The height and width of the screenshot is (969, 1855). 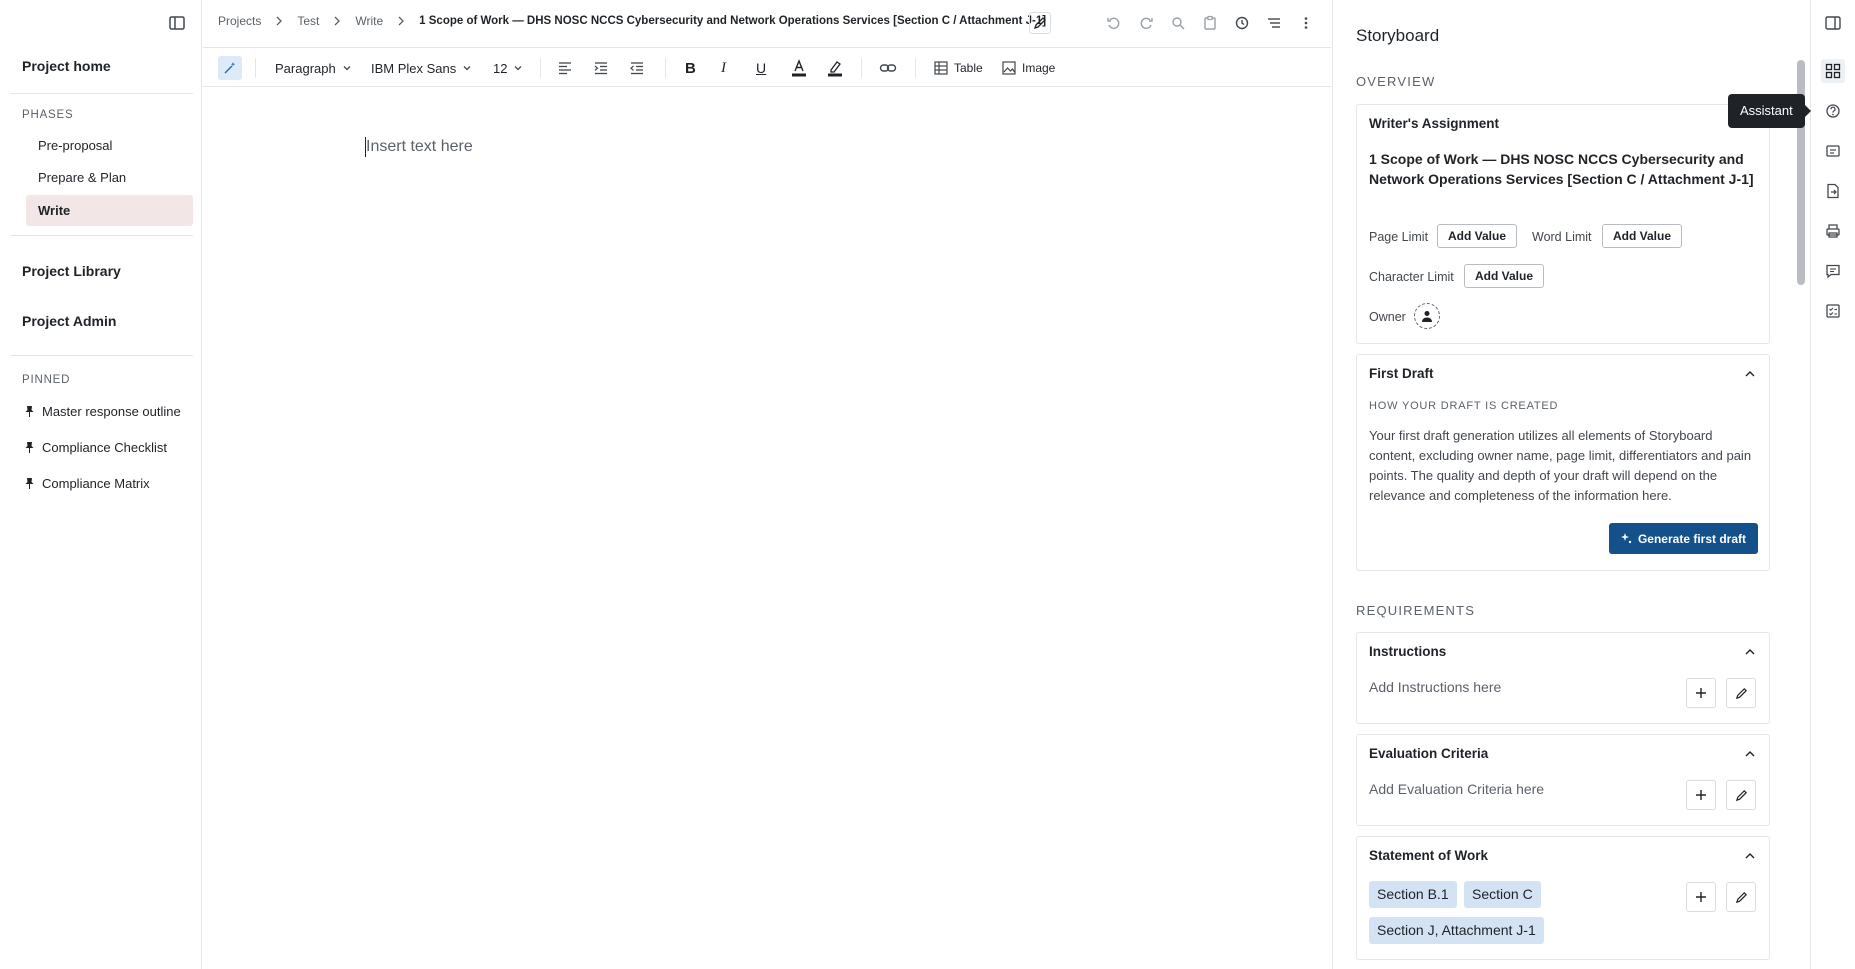 What do you see at coordinates (1429, 753) in the screenshot?
I see `card-heading: Evaluation Criteria` at bounding box center [1429, 753].